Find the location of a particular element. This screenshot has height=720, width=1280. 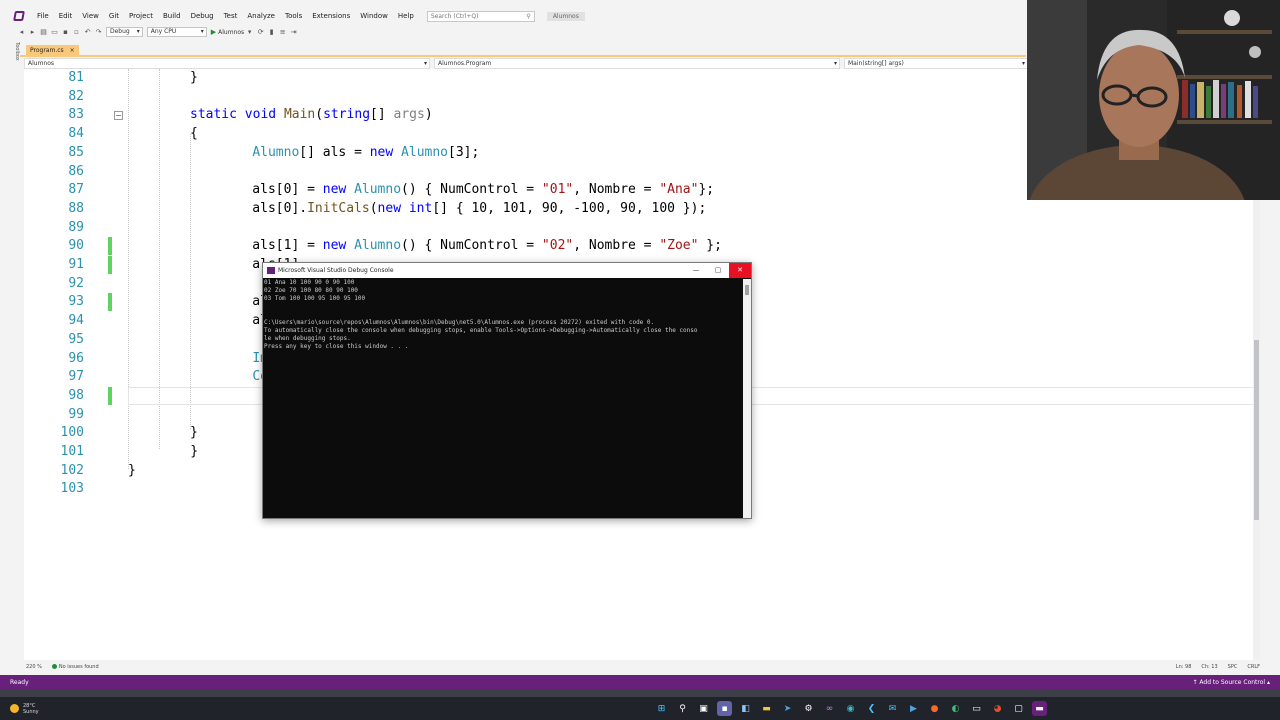

line-number: Ln: 98 is located at coordinates (1183, 666).